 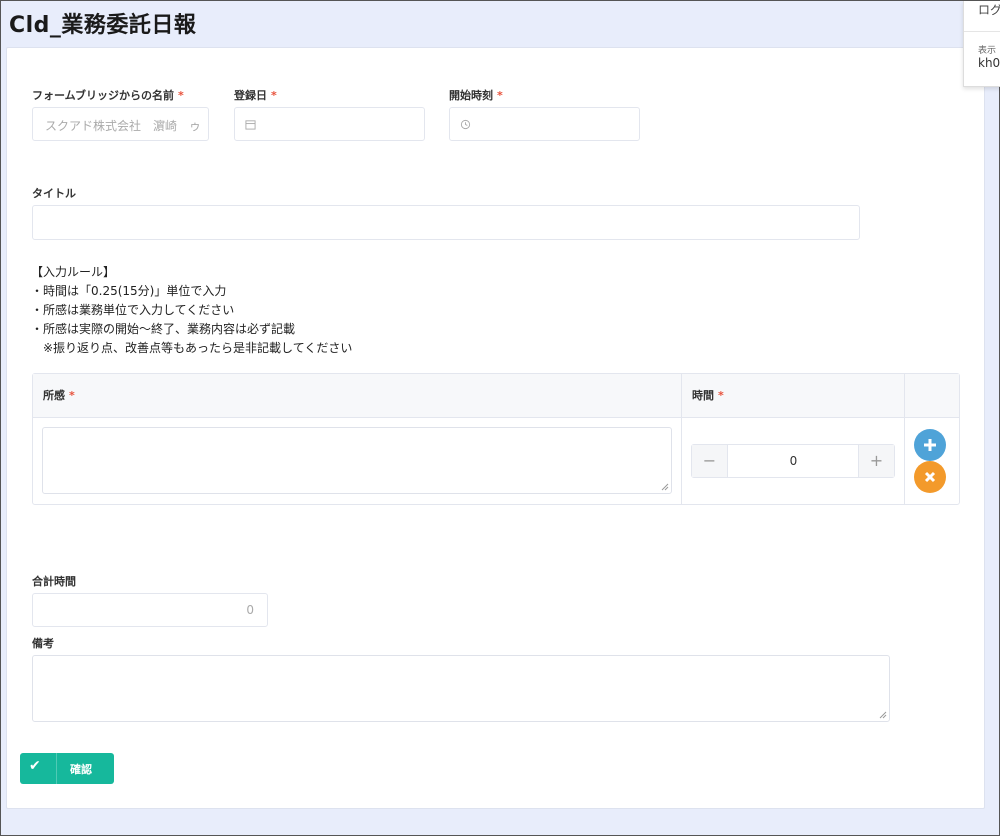 What do you see at coordinates (544, 124) in the screenshot?
I see `start-time-field` at bounding box center [544, 124].